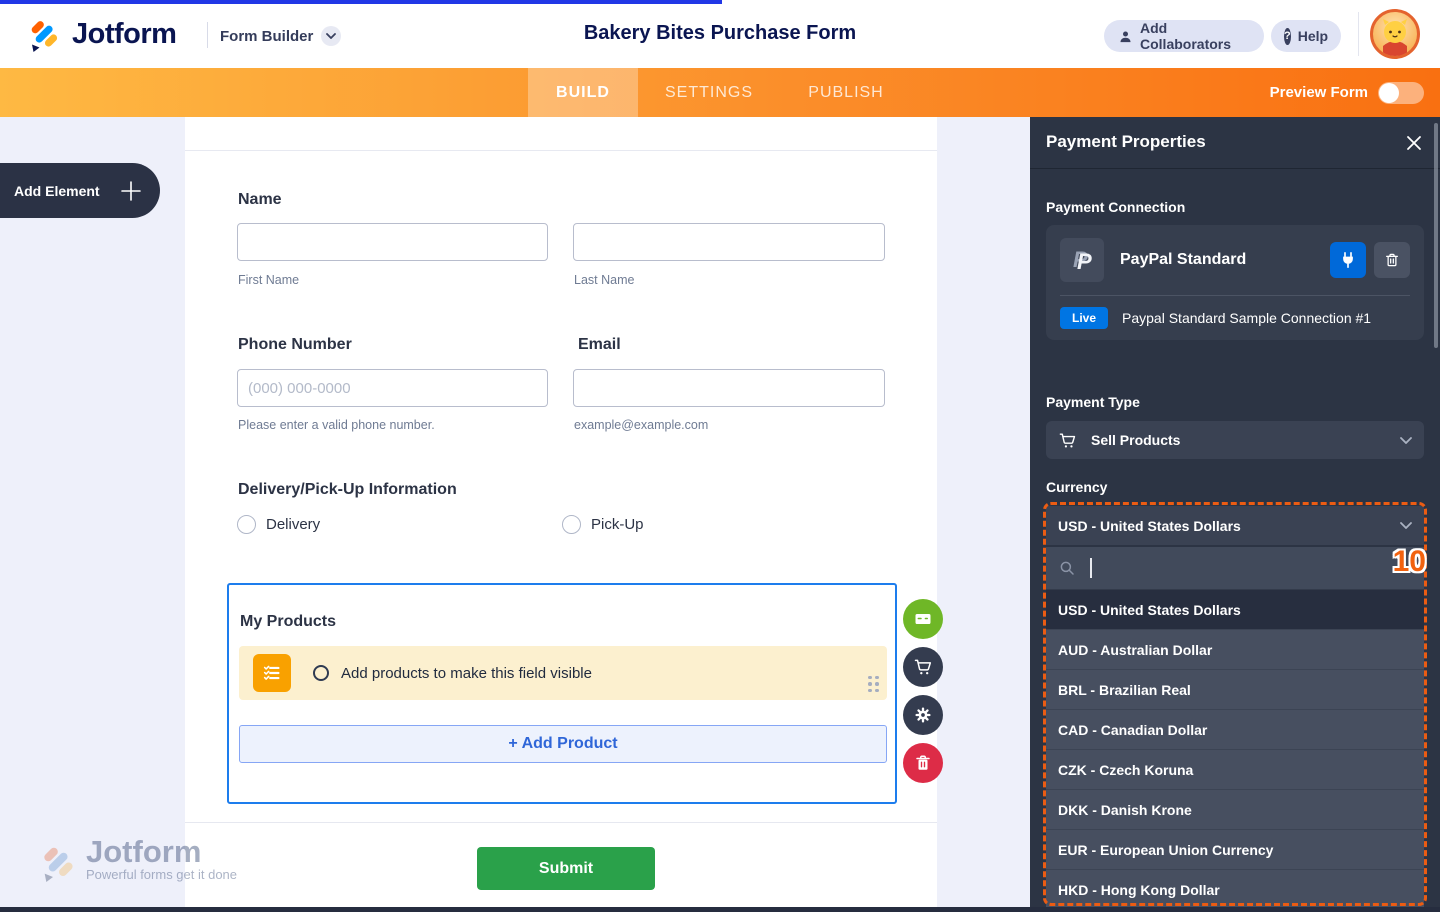  I want to click on jotform-watermark: Jotform Powerful forms get it done, so click(138, 858).